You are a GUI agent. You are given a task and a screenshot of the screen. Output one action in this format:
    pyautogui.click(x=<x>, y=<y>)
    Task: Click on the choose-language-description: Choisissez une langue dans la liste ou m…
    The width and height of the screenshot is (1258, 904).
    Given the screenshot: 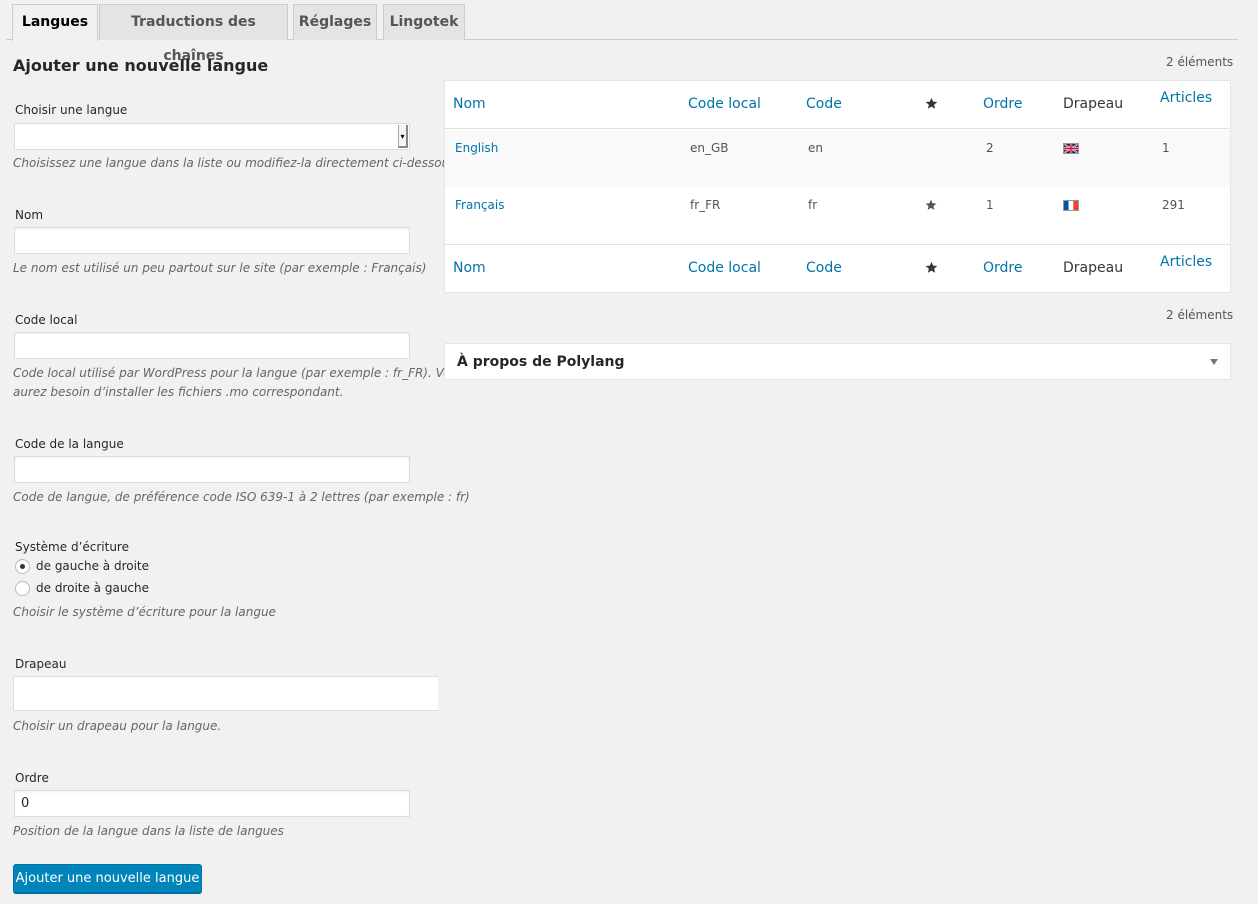 What is the action you would take?
    pyautogui.click(x=236, y=163)
    